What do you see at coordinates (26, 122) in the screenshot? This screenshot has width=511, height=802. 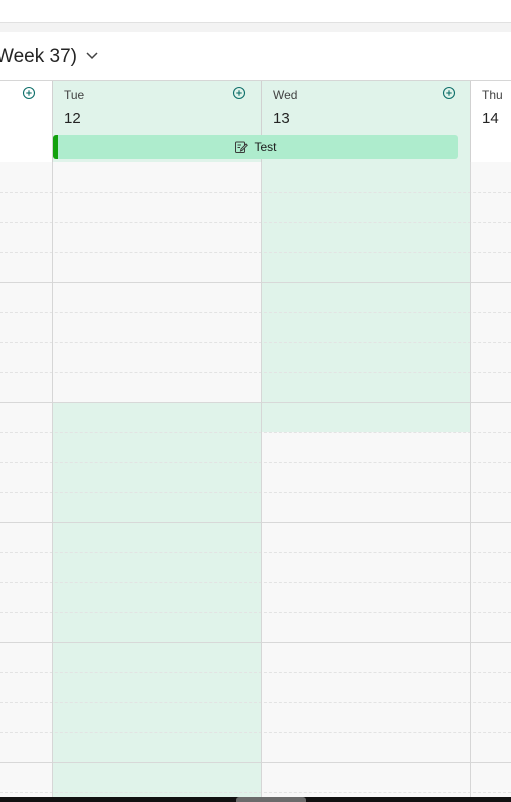 I see `day-column-prev` at bounding box center [26, 122].